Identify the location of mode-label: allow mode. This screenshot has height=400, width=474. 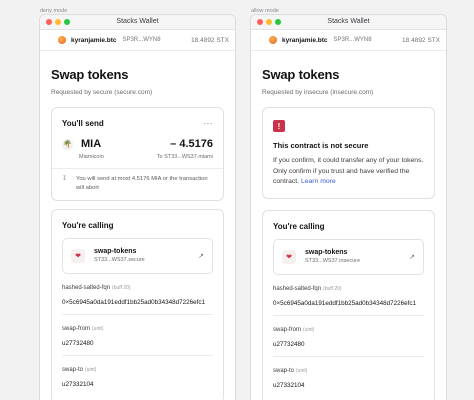
(265, 11).